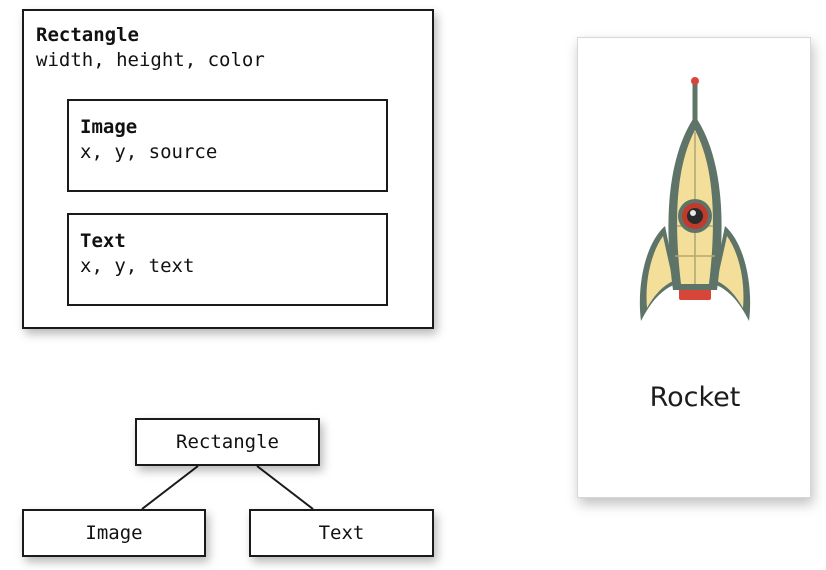 Image resolution: width=826 pixels, height=570 pixels. What do you see at coordinates (114, 533) in the screenshot?
I see `tree-node-image: Image` at bounding box center [114, 533].